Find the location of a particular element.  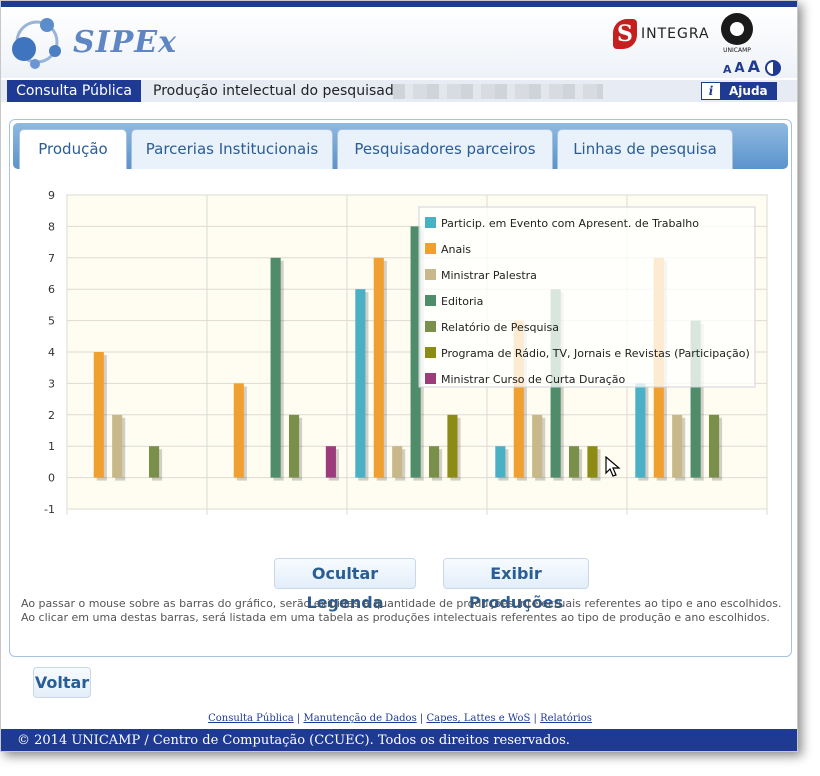

font-size-small-button: A is located at coordinates (727, 69).